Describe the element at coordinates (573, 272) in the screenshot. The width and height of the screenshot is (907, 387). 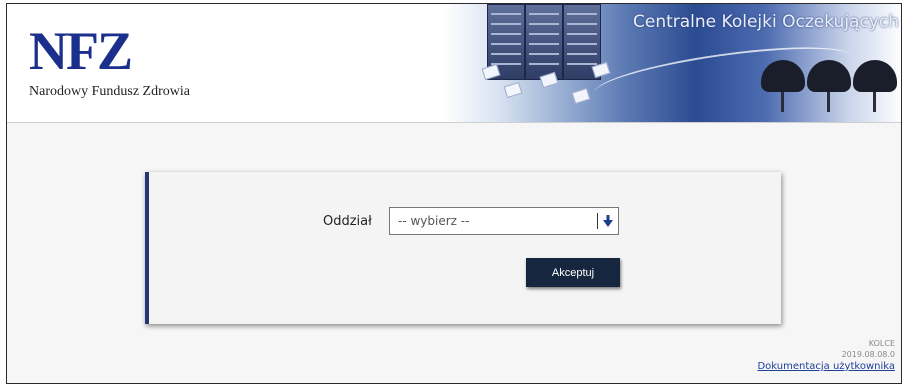
I see `accept-button: Akceptuj` at that location.